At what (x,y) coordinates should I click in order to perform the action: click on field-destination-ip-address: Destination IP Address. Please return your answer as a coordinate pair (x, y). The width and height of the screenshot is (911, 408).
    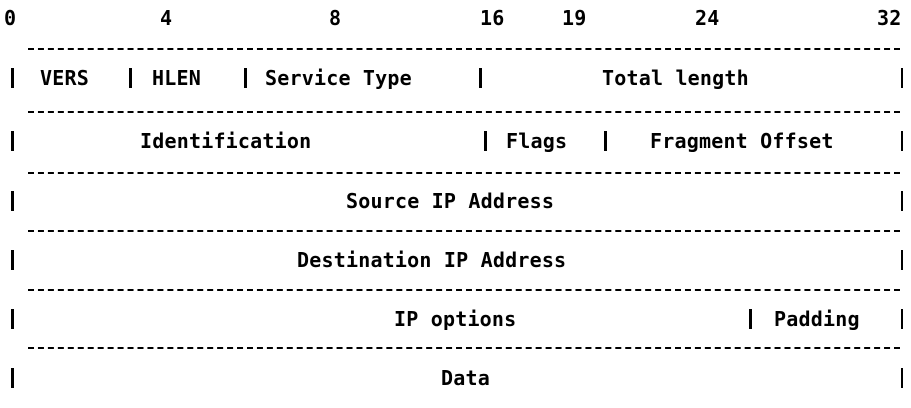
    Looking at the image, I should click on (432, 260).